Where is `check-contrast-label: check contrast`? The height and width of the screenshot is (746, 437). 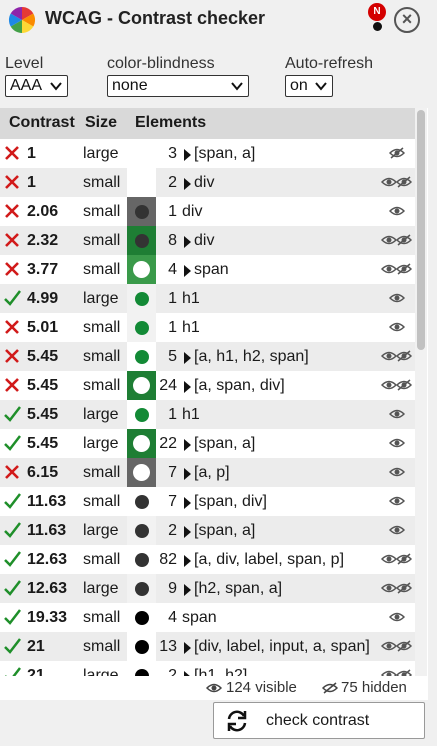 check-contrast-label: check contrast is located at coordinates (318, 720).